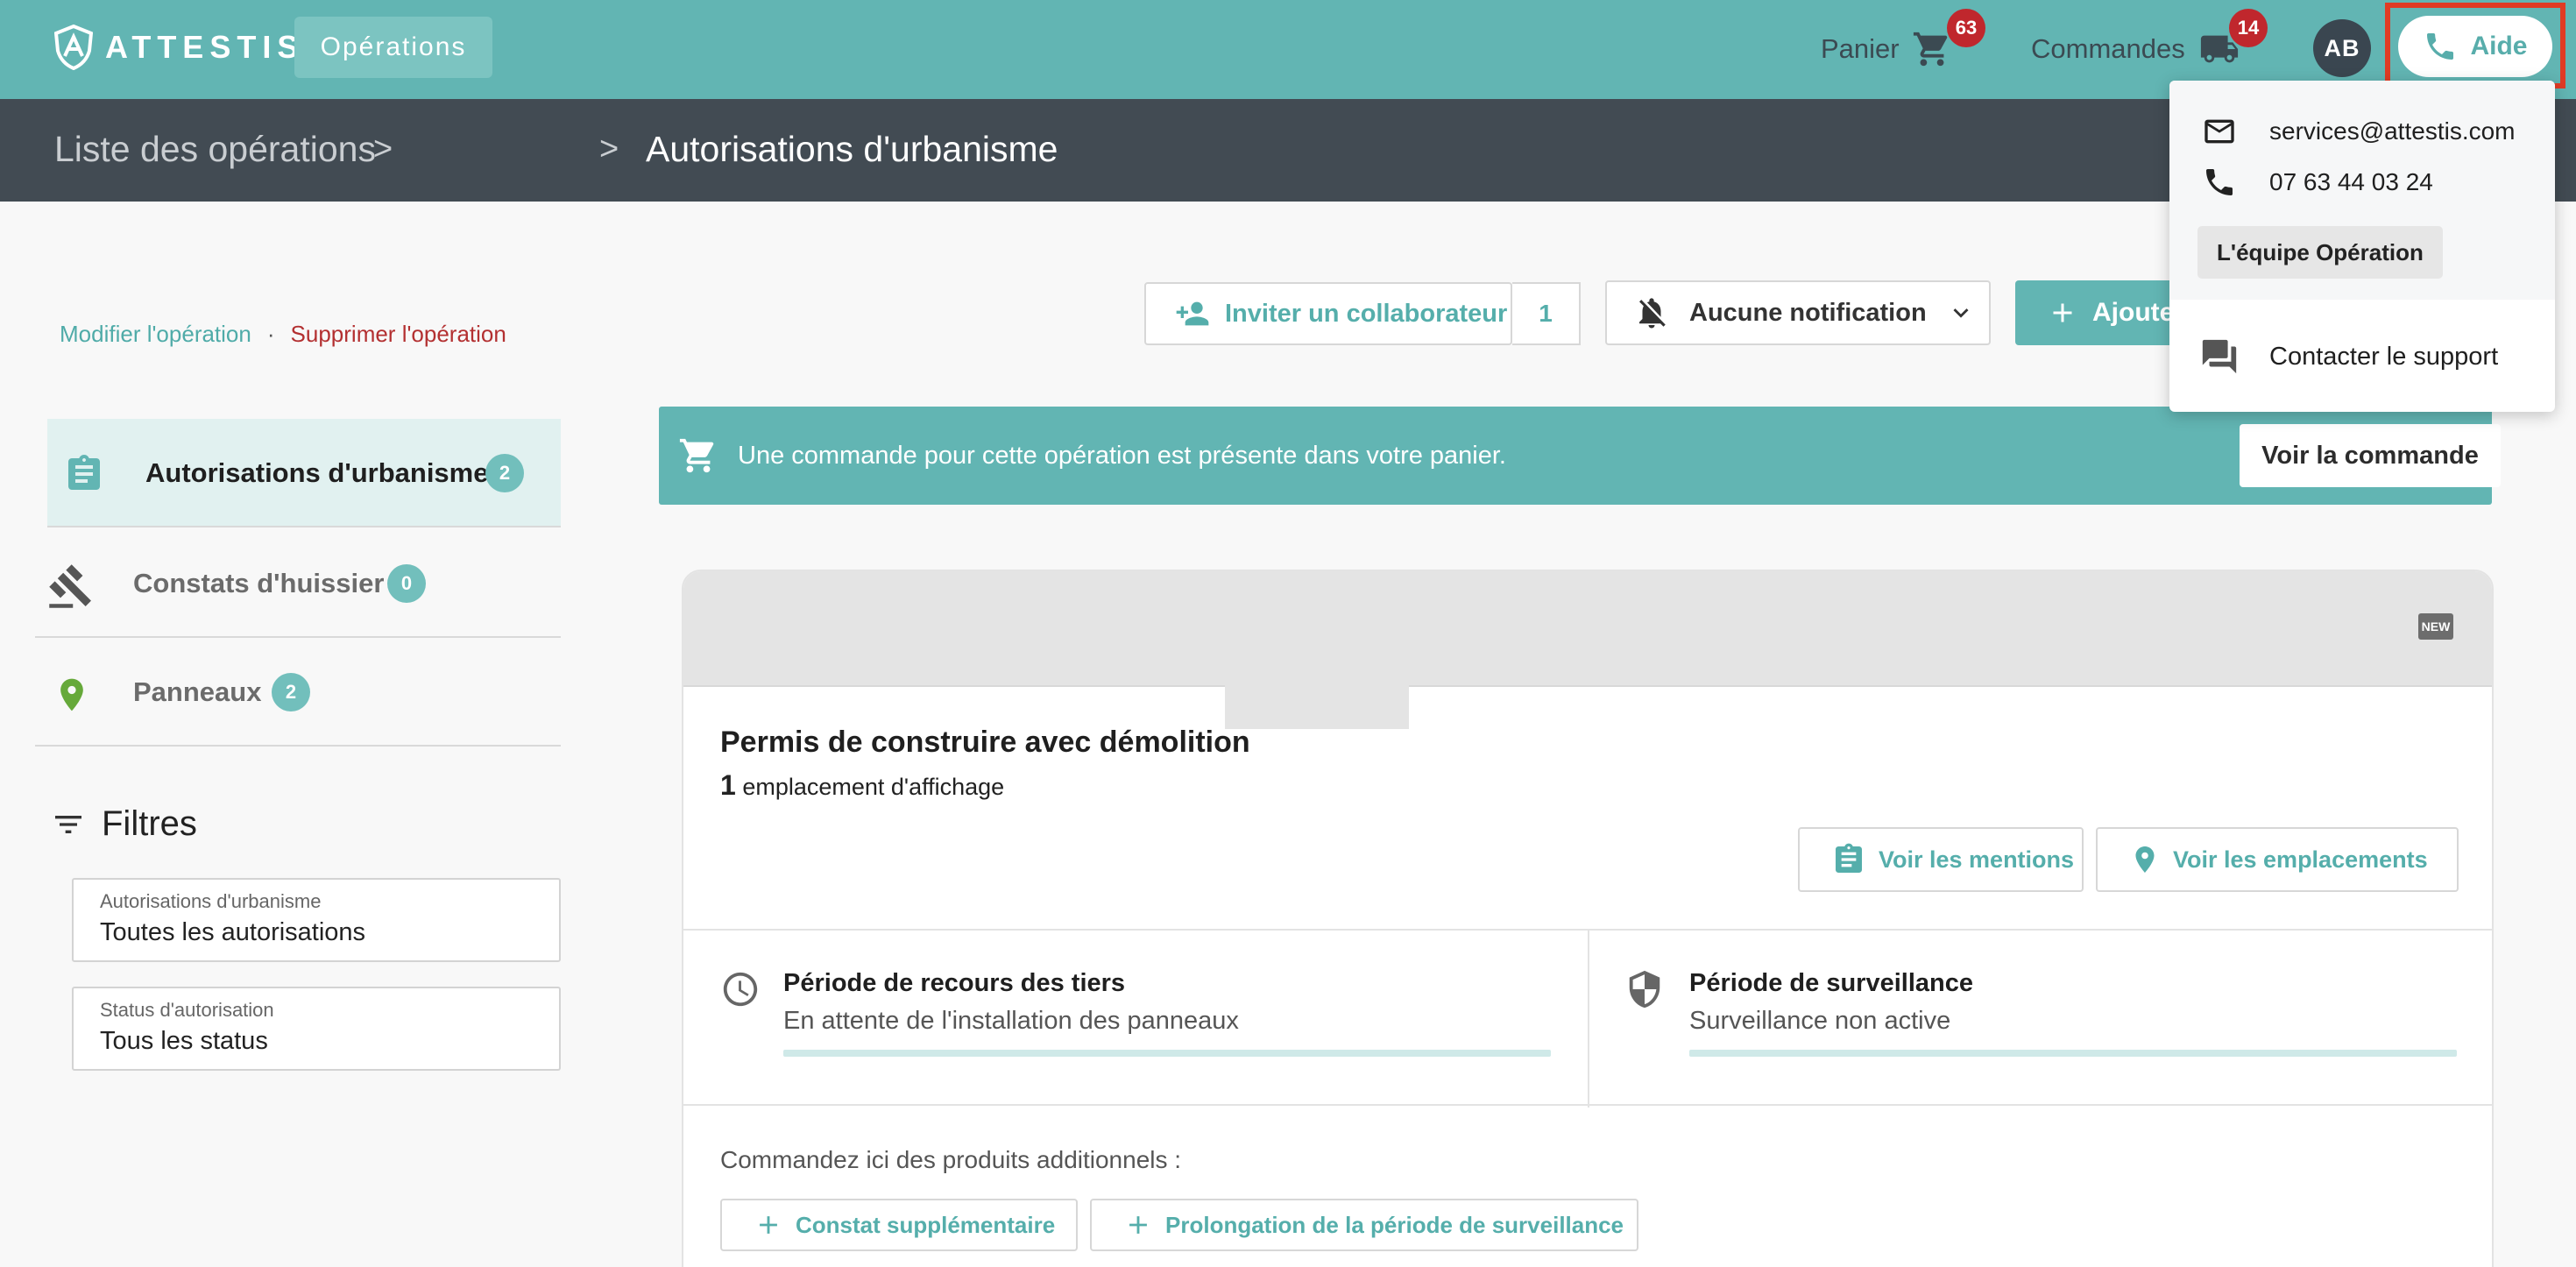 The height and width of the screenshot is (1267, 2576). Describe the element at coordinates (728, 785) in the screenshot. I see `locations-count: 1` at that location.